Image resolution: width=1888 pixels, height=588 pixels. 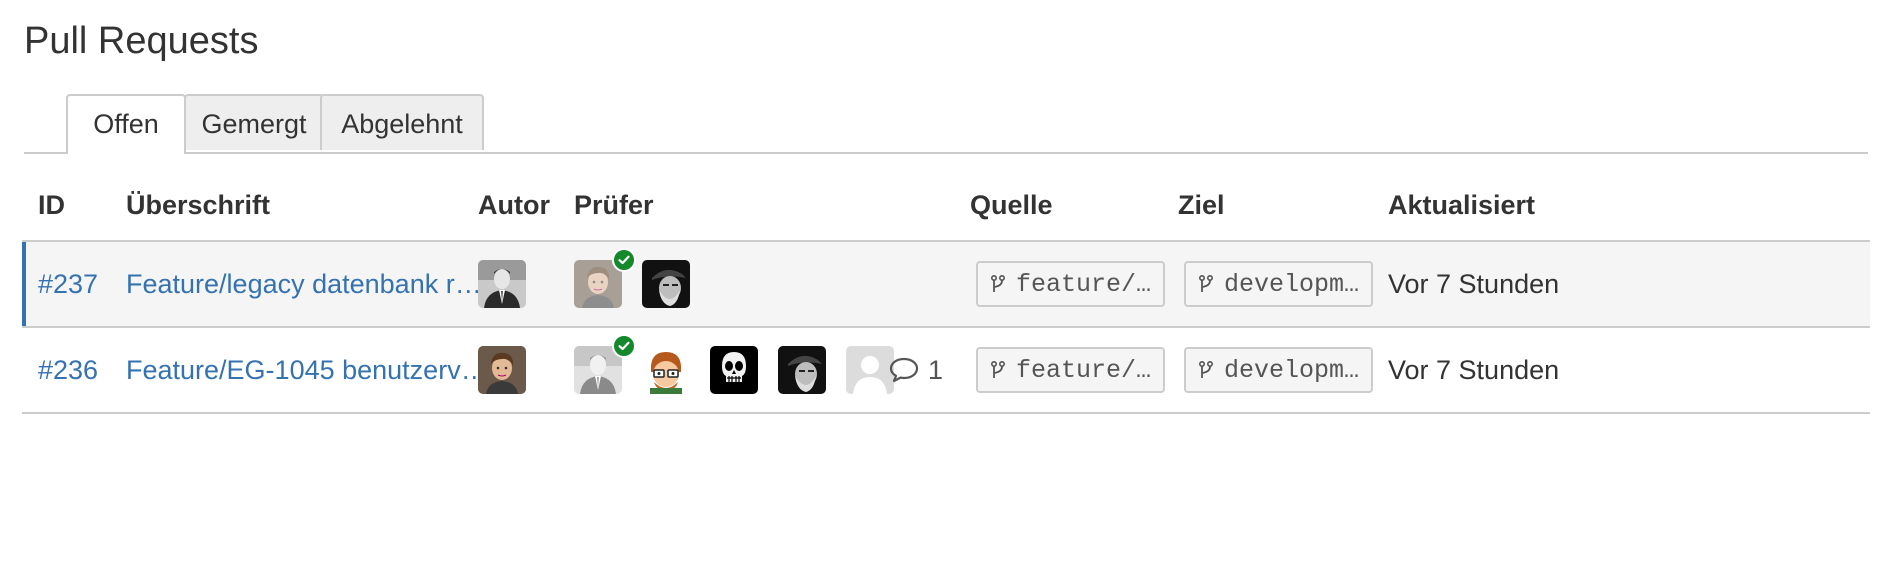 I want to click on pull-request-id-link: #237, so click(x=68, y=284).